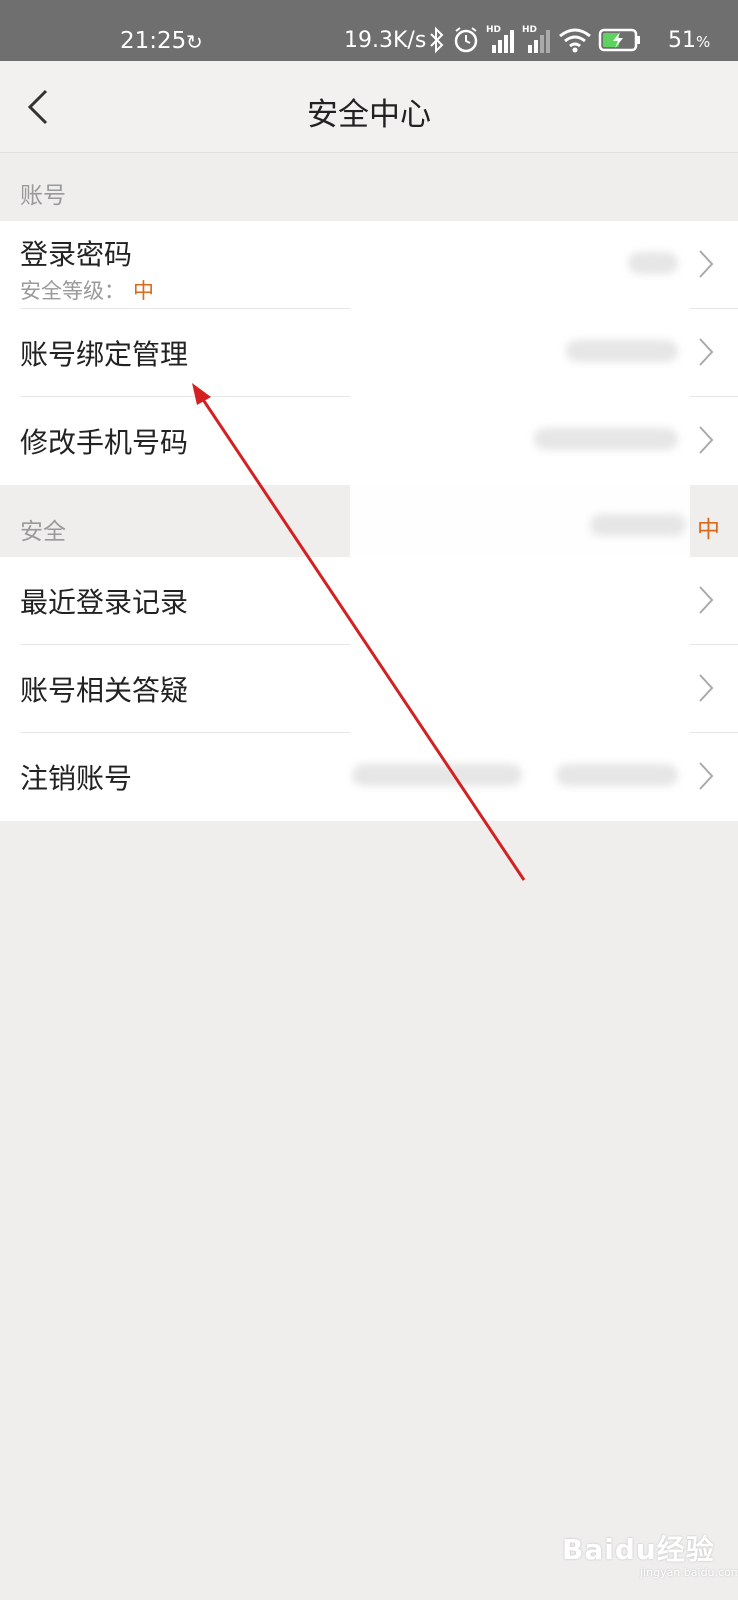 Image resolution: width=738 pixels, height=1600 pixels. What do you see at coordinates (104, 690) in the screenshot?
I see `row-title: 账号相关答疑` at bounding box center [104, 690].